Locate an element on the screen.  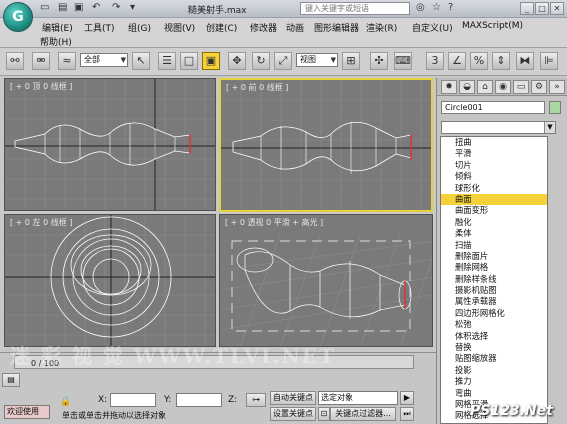
play-icon: ▶ is located at coordinates (407, 398).